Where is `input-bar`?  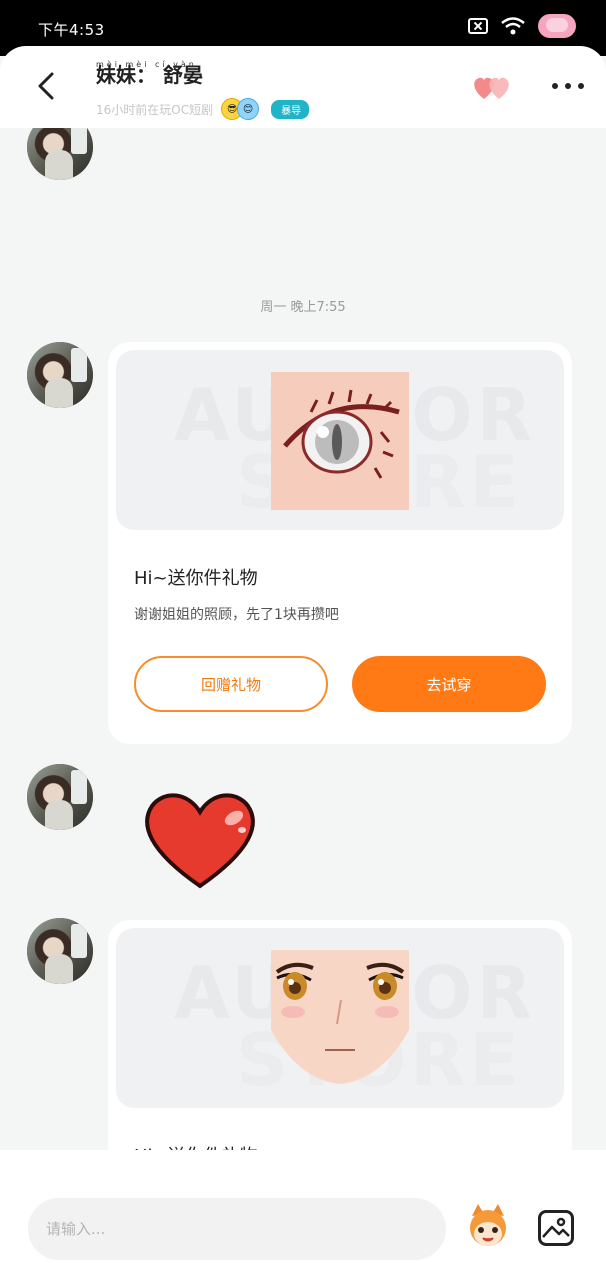 input-bar is located at coordinates (303, 1215).